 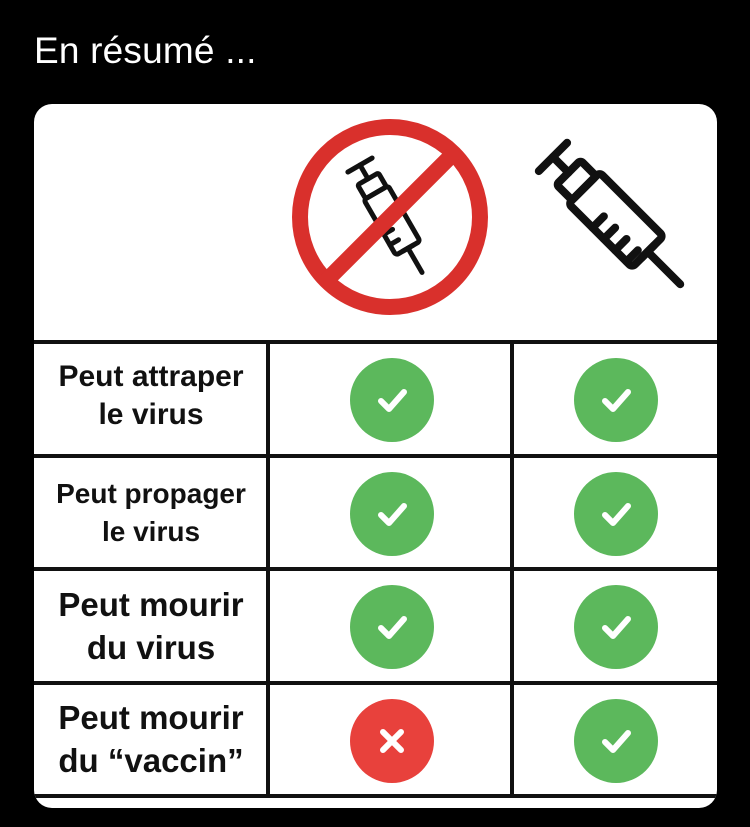 What do you see at coordinates (151, 647) in the screenshot?
I see `row-label-line: du virus` at bounding box center [151, 647].